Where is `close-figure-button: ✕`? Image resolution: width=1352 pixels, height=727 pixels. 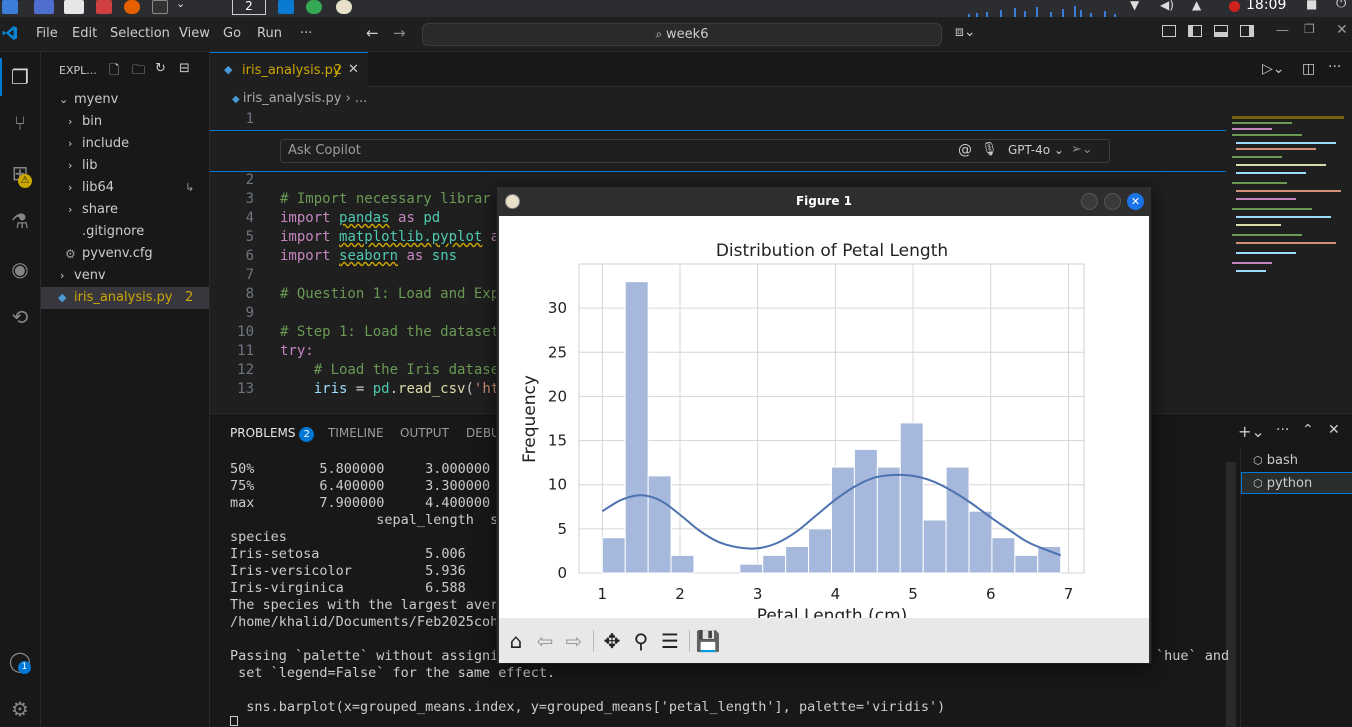
close-figure-button: ✕ is located at coordinates (1135, 201).